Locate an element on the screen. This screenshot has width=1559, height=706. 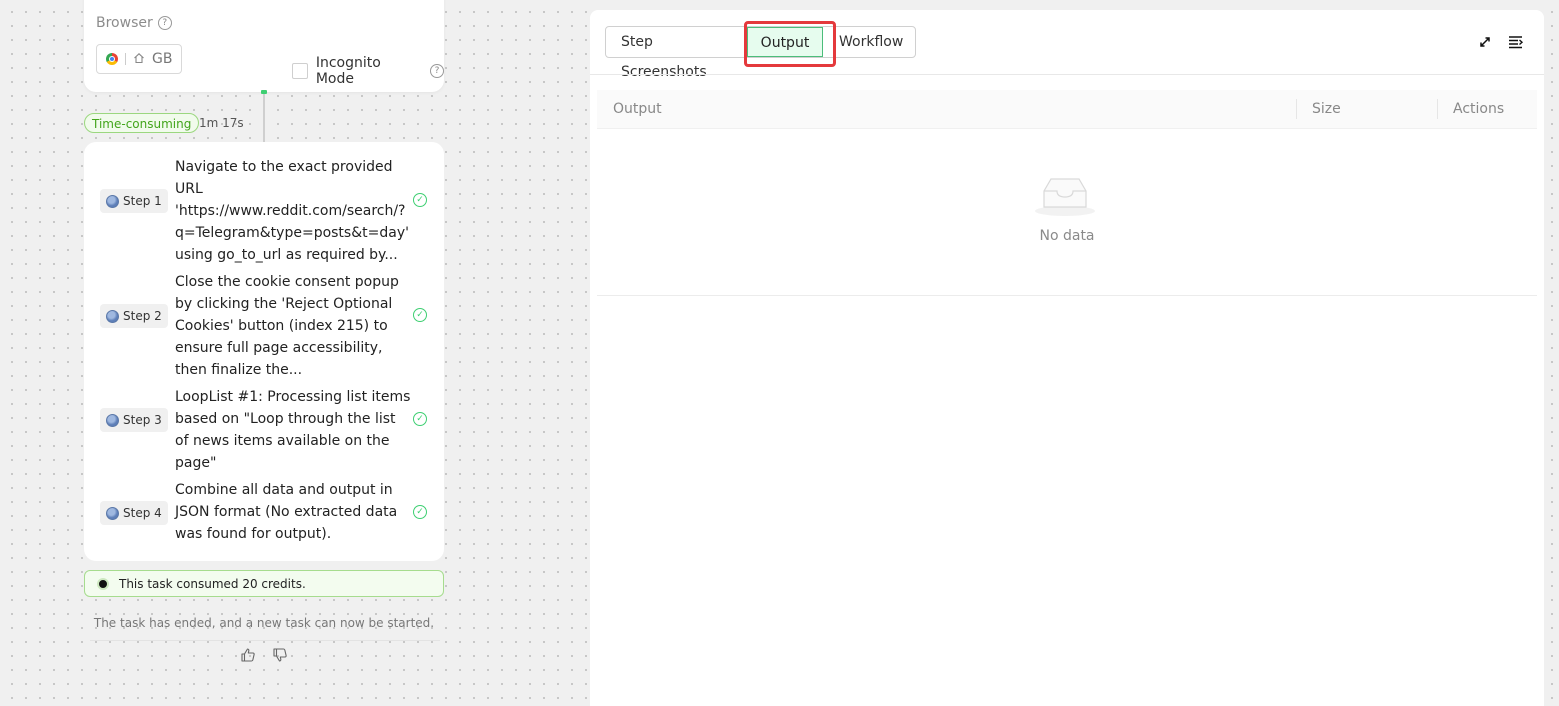
credits-text: This task consumed 20 credits. is located at coordinates (212, 583).